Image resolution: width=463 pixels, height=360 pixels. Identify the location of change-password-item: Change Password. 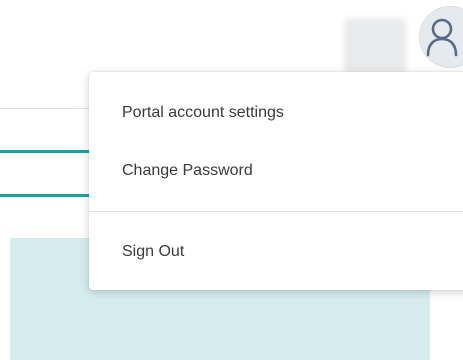
(187, 171).